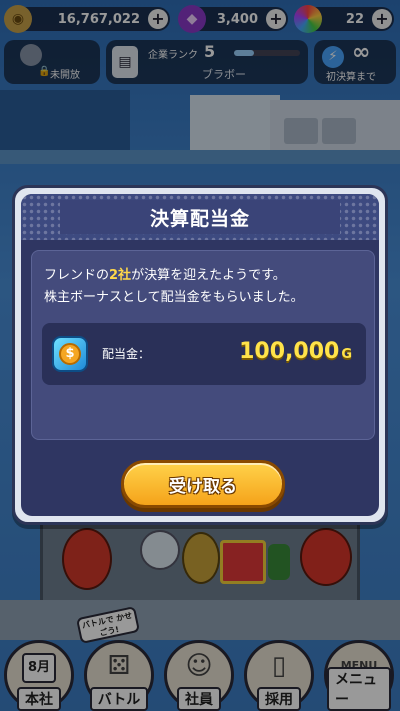  Describe the element at coordinates (126, 354) in the screenshot. I see `reward-label: 配当金：` at that location.